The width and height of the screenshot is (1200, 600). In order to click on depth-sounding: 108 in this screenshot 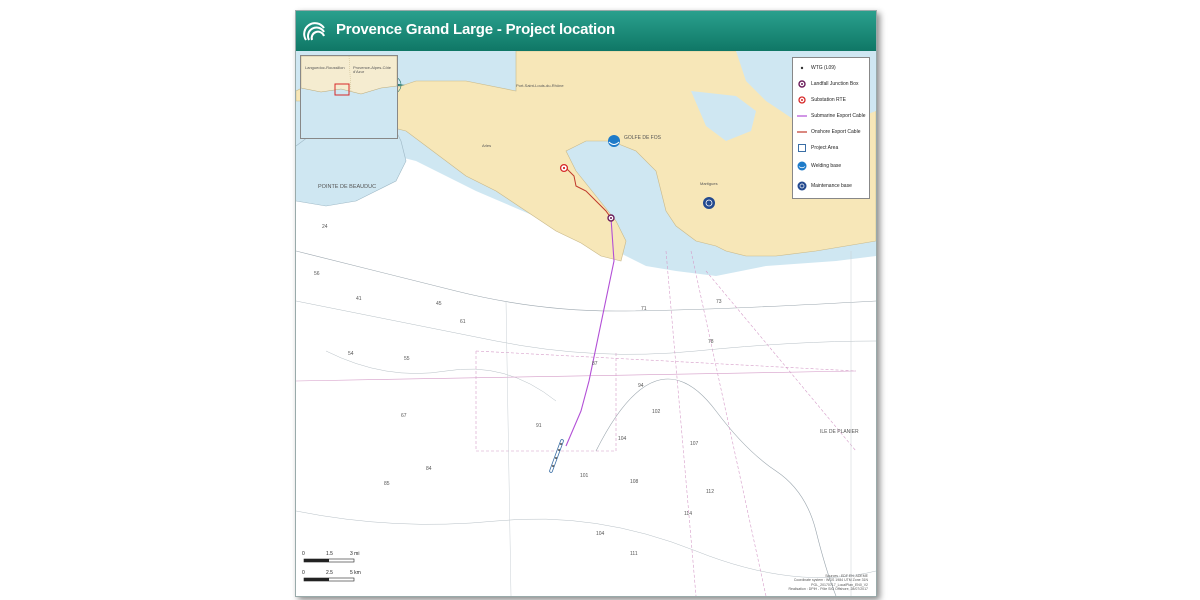, I will do `click(634, 482)`.